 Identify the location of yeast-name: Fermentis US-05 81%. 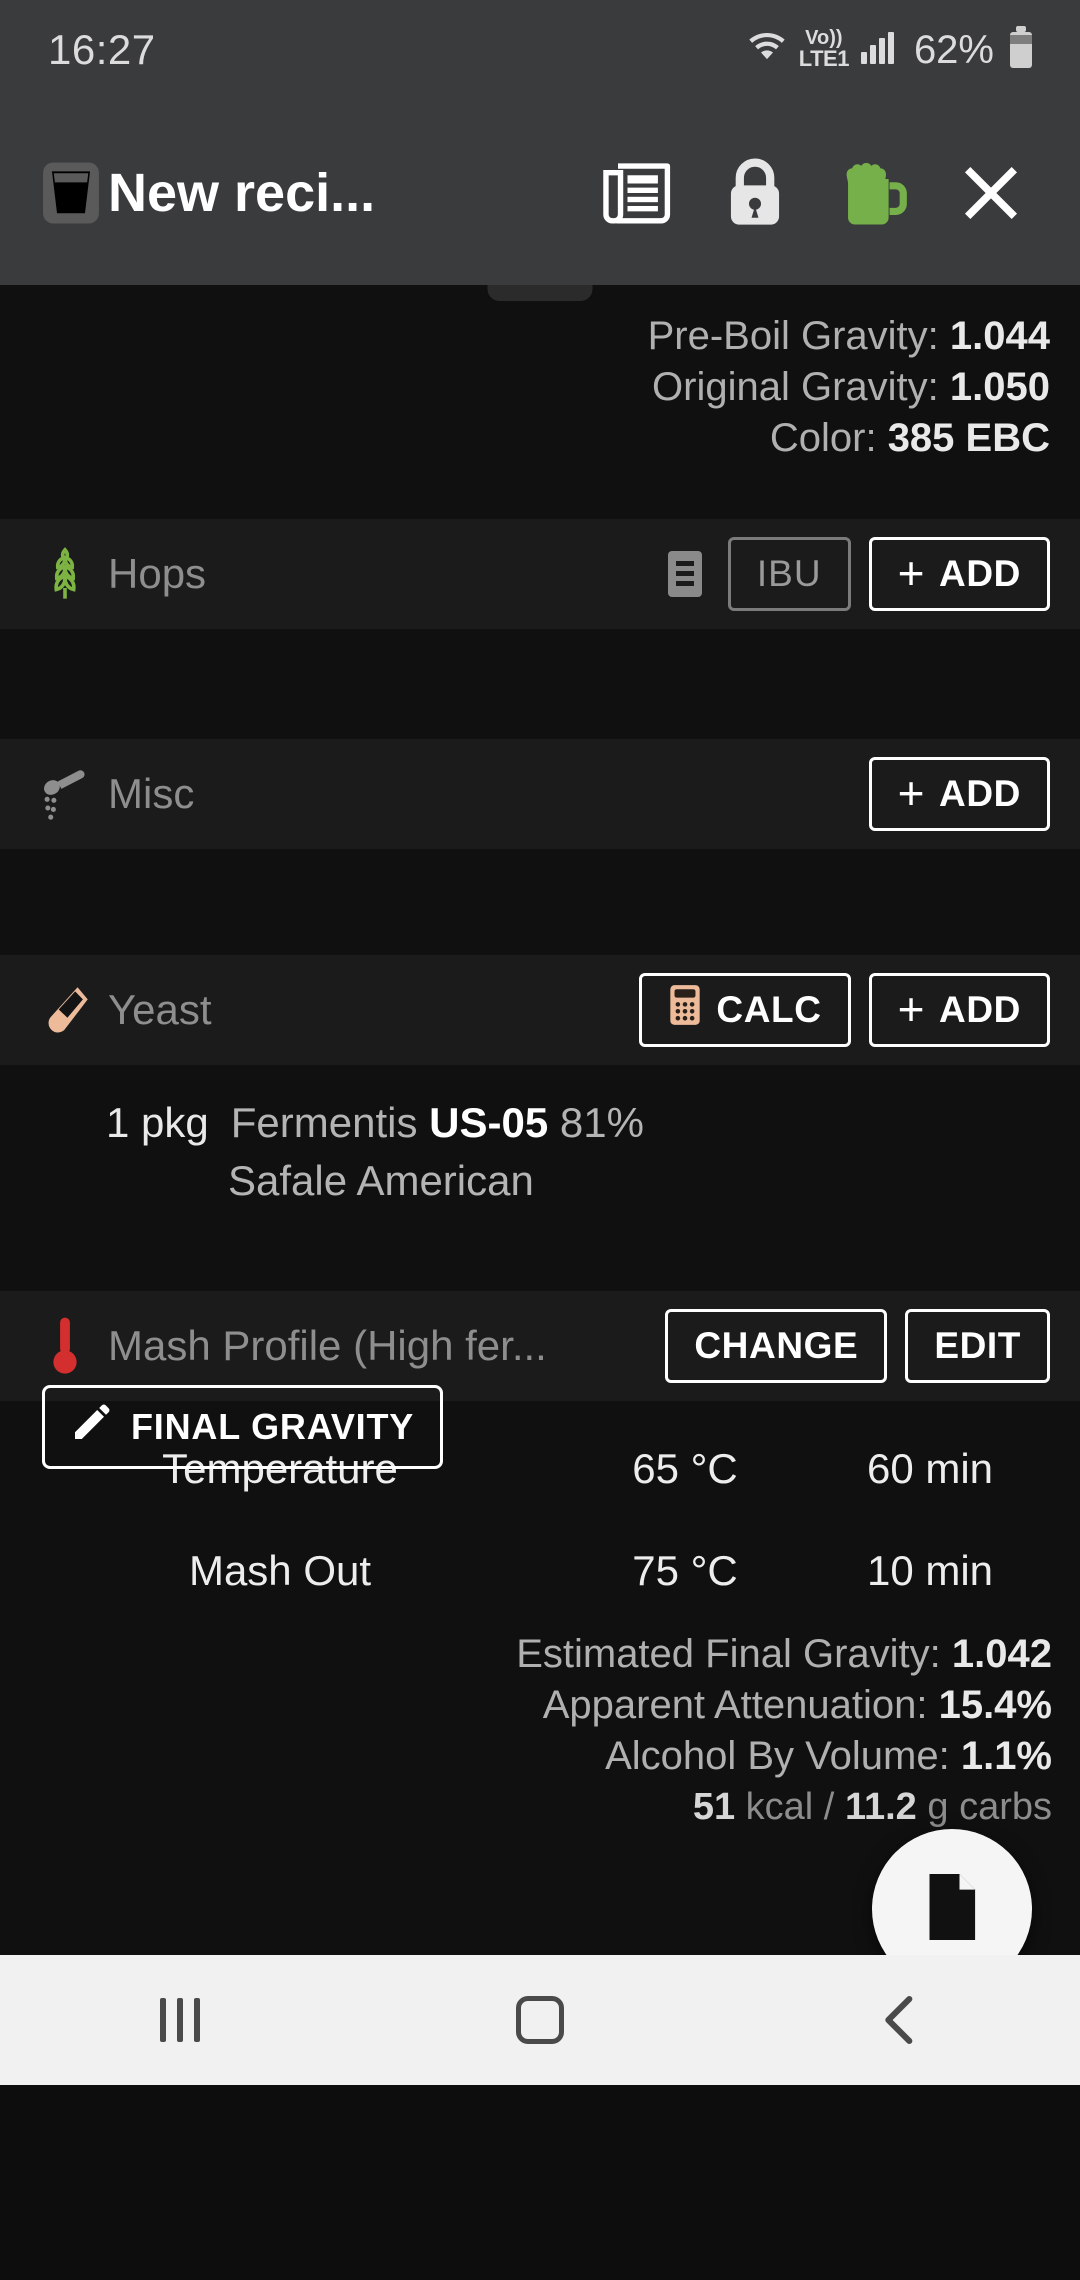
(437, 1123).